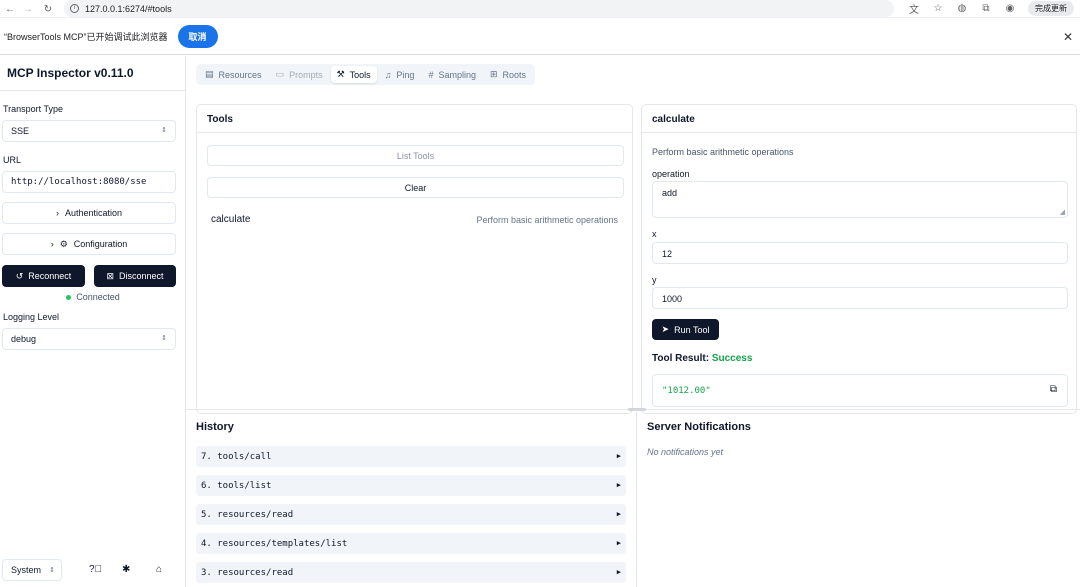 This screenshot has height=587, width=1080. Describe the element at coordinates (24, 339) in the screenshot. I see `logging-level-value: debug` at that location.